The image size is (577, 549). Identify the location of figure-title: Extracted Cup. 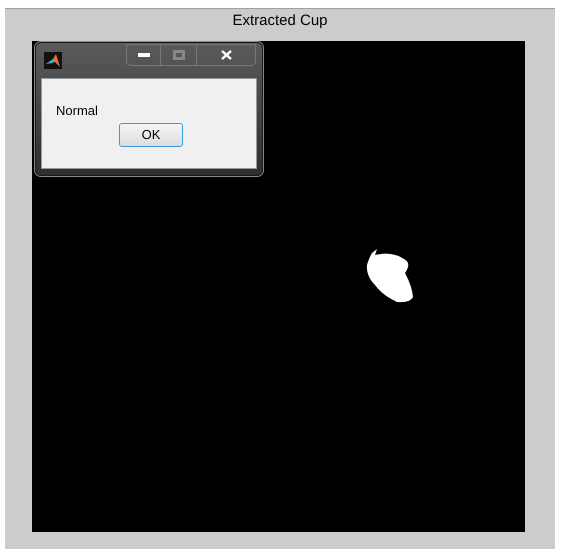
(280, 21).